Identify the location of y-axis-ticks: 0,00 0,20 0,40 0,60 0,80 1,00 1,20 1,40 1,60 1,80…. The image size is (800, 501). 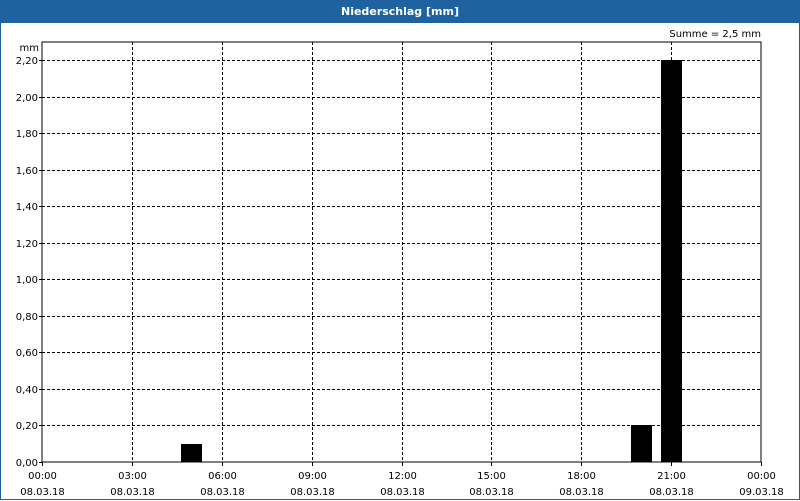
(29, 262).